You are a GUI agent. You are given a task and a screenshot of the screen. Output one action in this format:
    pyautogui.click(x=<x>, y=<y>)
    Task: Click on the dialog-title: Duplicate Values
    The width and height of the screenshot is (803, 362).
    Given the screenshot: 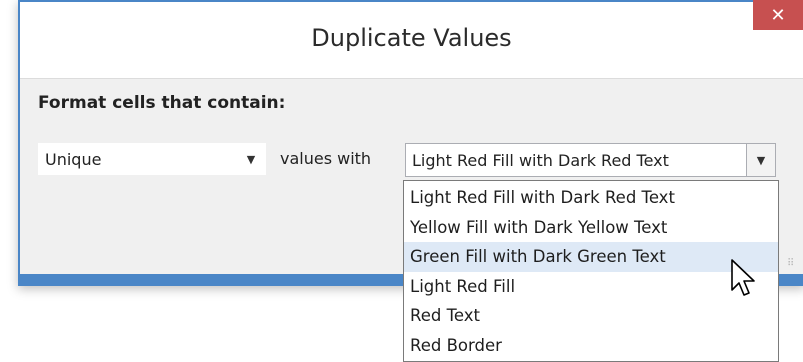 What is the action you would take?
    pyautogui.click(x=411, y=38)
    